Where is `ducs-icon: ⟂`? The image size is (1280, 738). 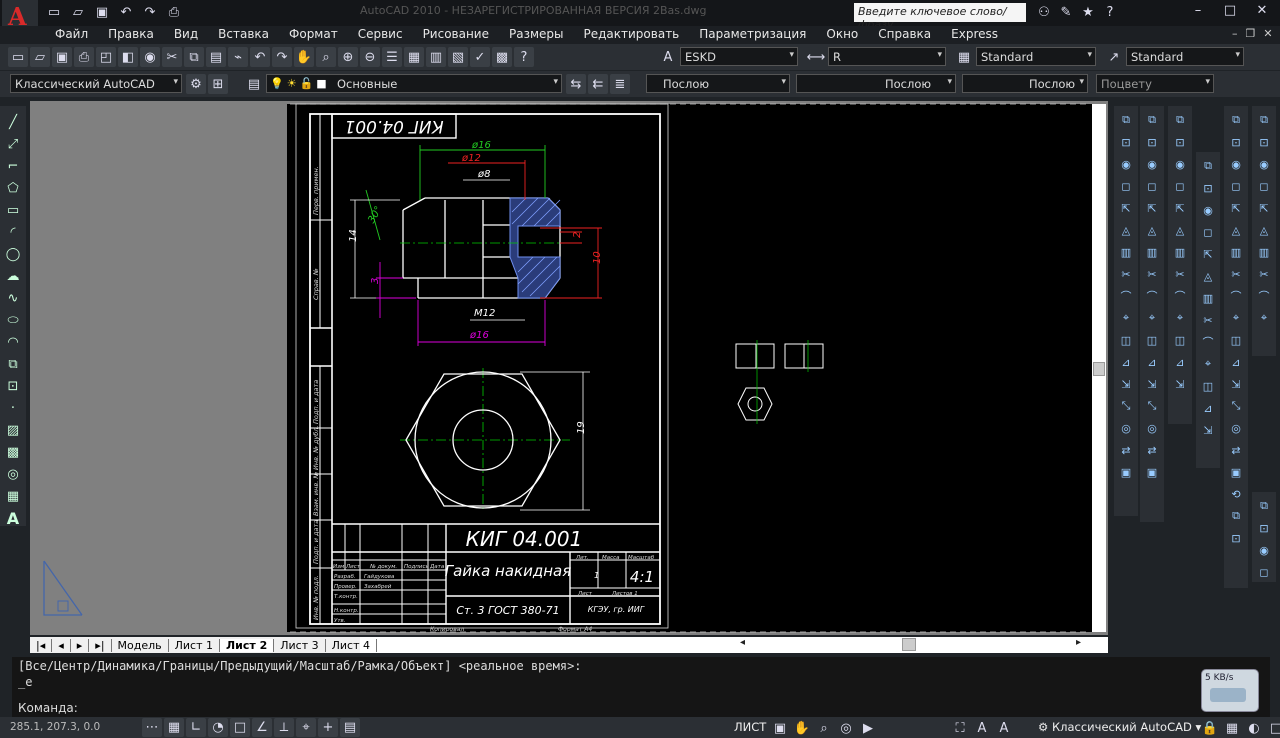
ducs-icon: ⟂ is located at coordinates (284, 727).